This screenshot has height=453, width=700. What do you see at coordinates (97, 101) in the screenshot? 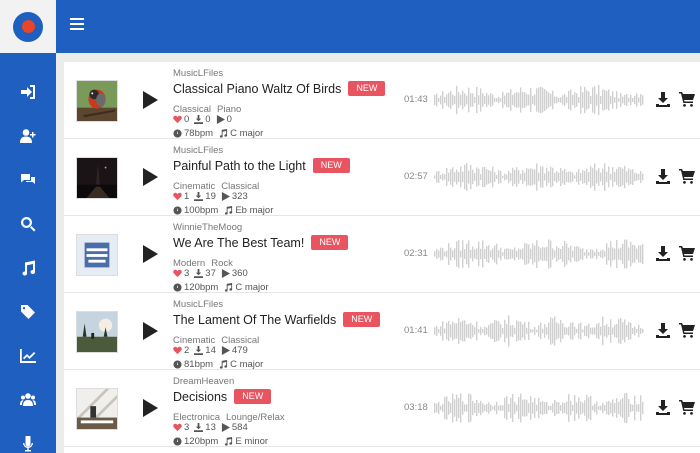
I see `track-cover-bird` at bounding box center [97, 101].